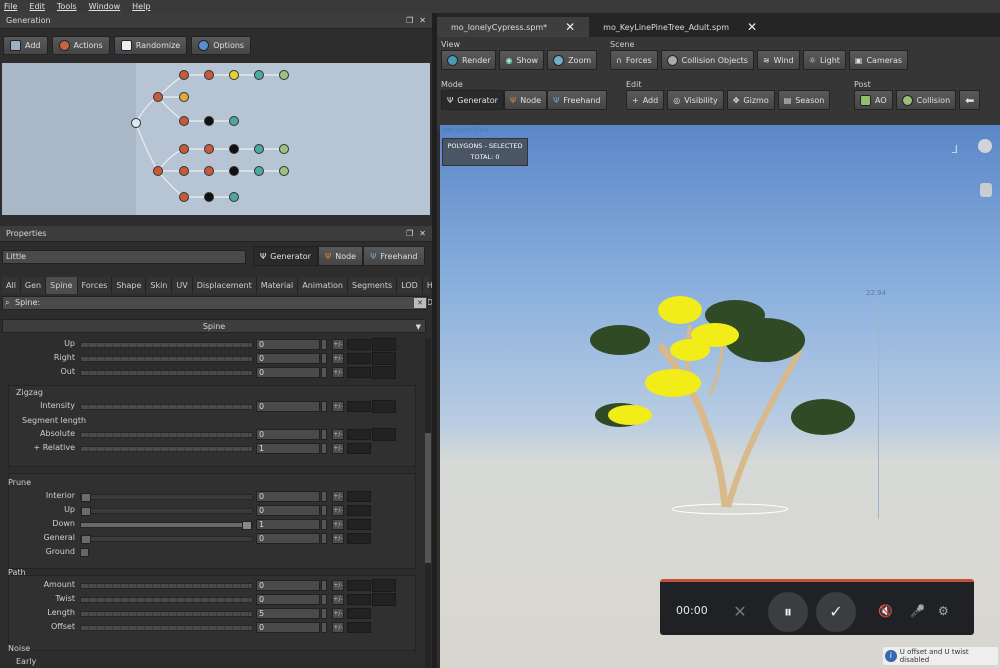 Image resolution: width=1000 pixels, height=668 pixels. I want to click on intensity-spinner, so click(324, 406).